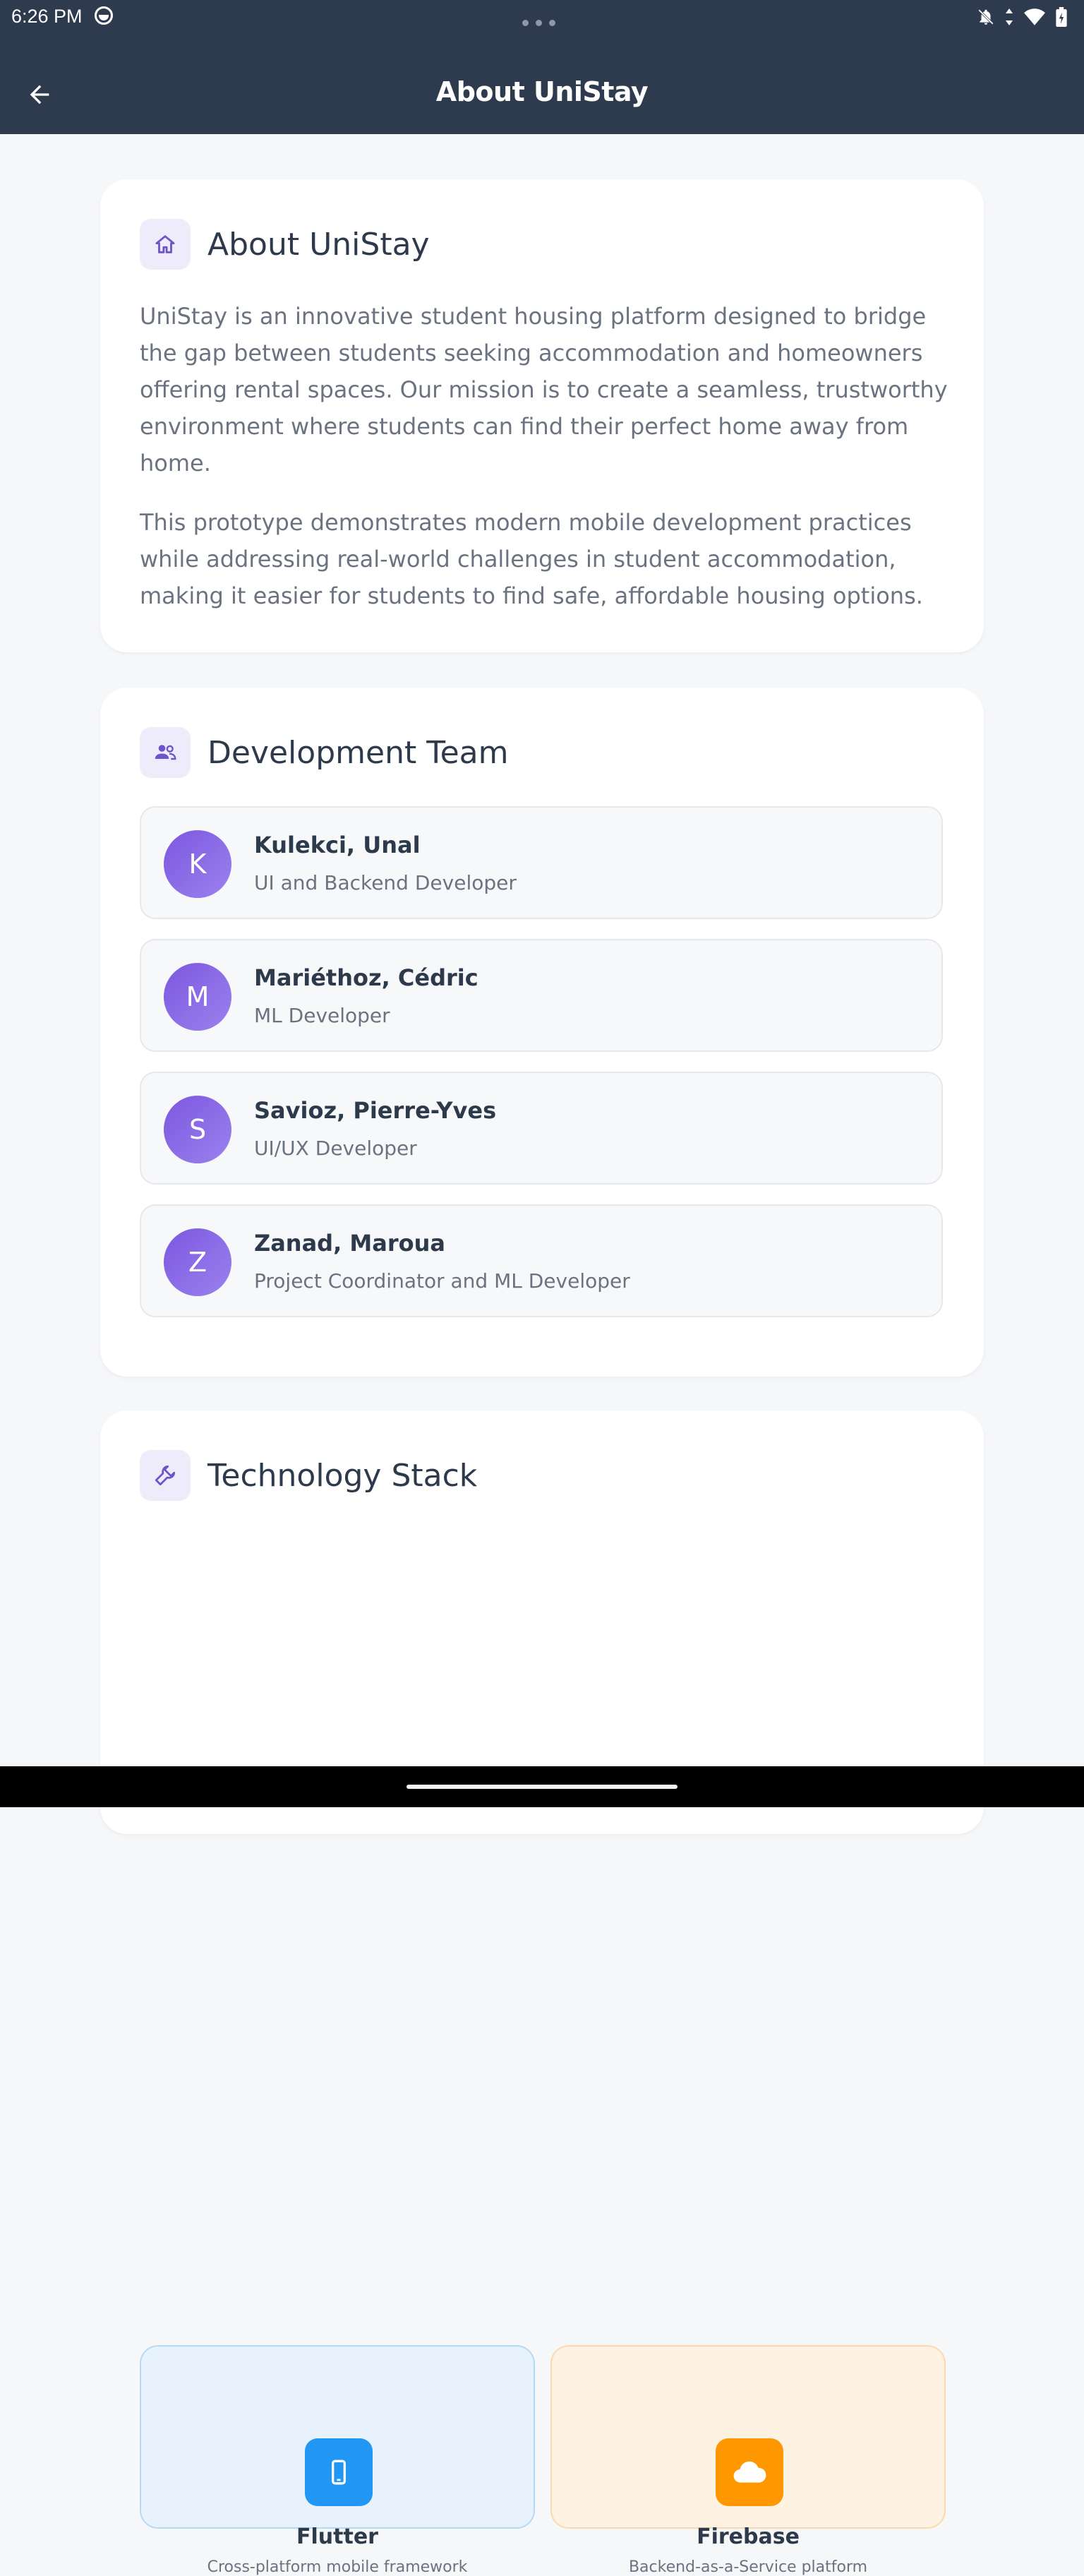 Image resolution: width=1084 pixels, height=2576 pixels. What do you see at coordinates (339, 2472) in the screenshot?
I see `phone-icon` at bounding box center [339, 2472].